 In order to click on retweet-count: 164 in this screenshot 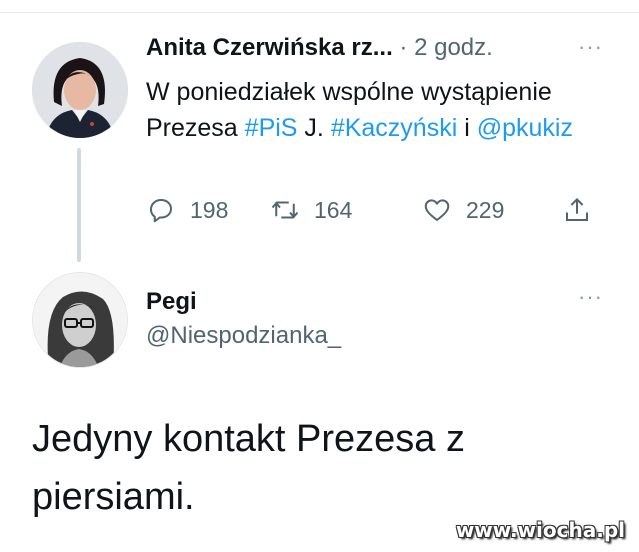, I will do `click(333, 209)`.